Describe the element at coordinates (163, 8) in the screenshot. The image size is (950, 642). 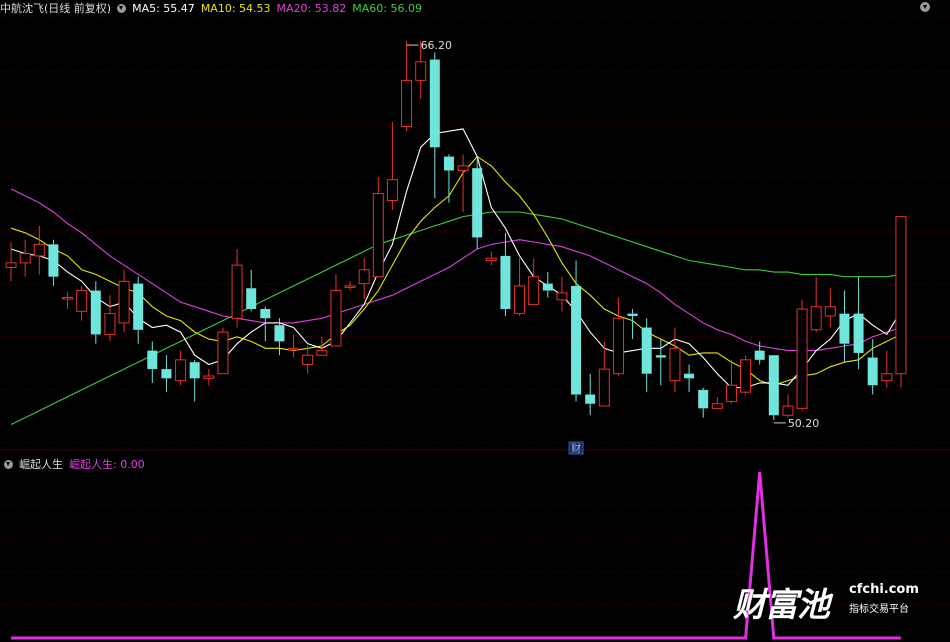
I see `ma5-label: MA5: 55.47` at that location.